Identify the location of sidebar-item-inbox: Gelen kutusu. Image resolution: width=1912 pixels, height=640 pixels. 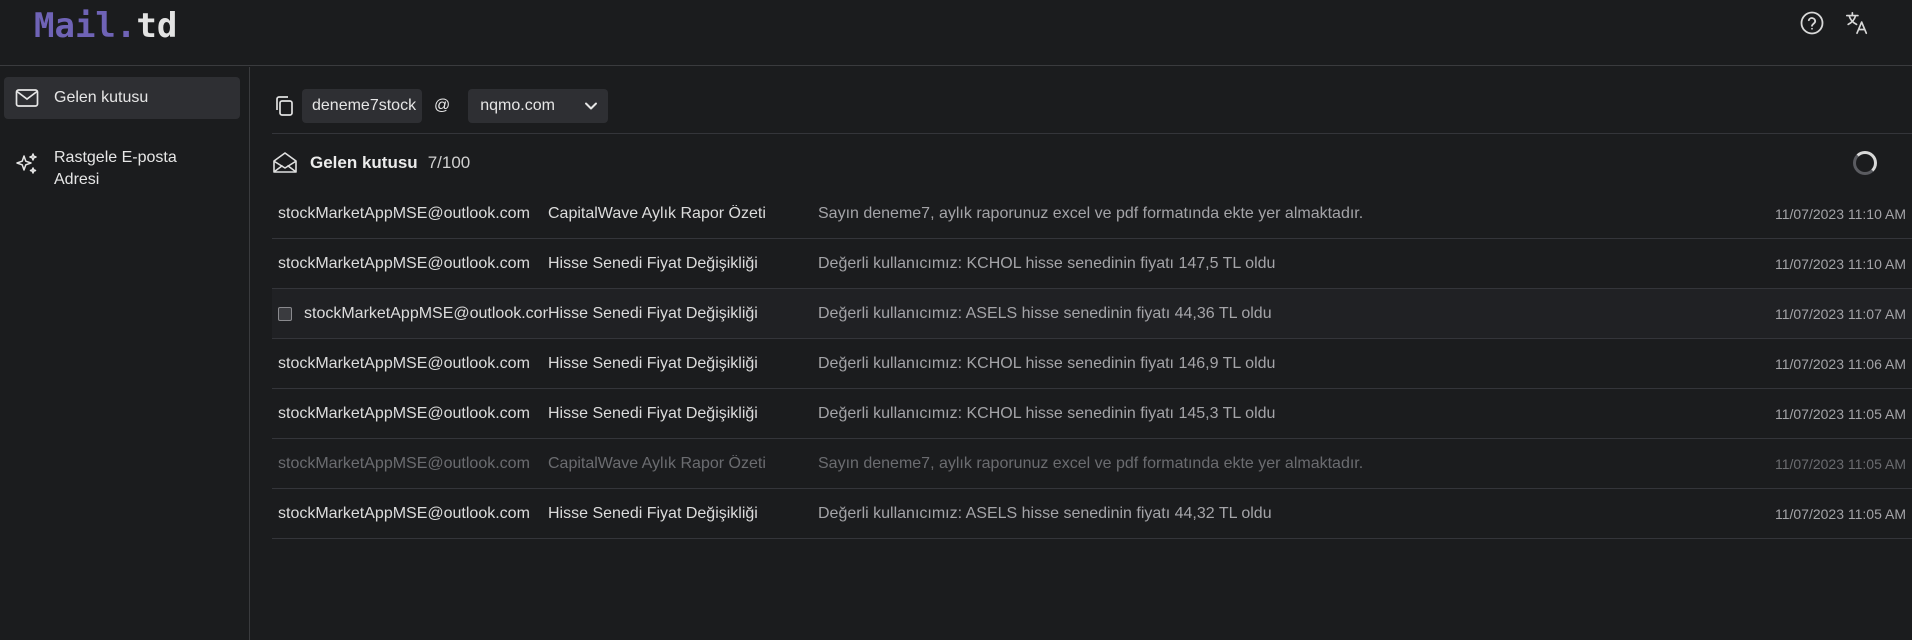
(122, 98).